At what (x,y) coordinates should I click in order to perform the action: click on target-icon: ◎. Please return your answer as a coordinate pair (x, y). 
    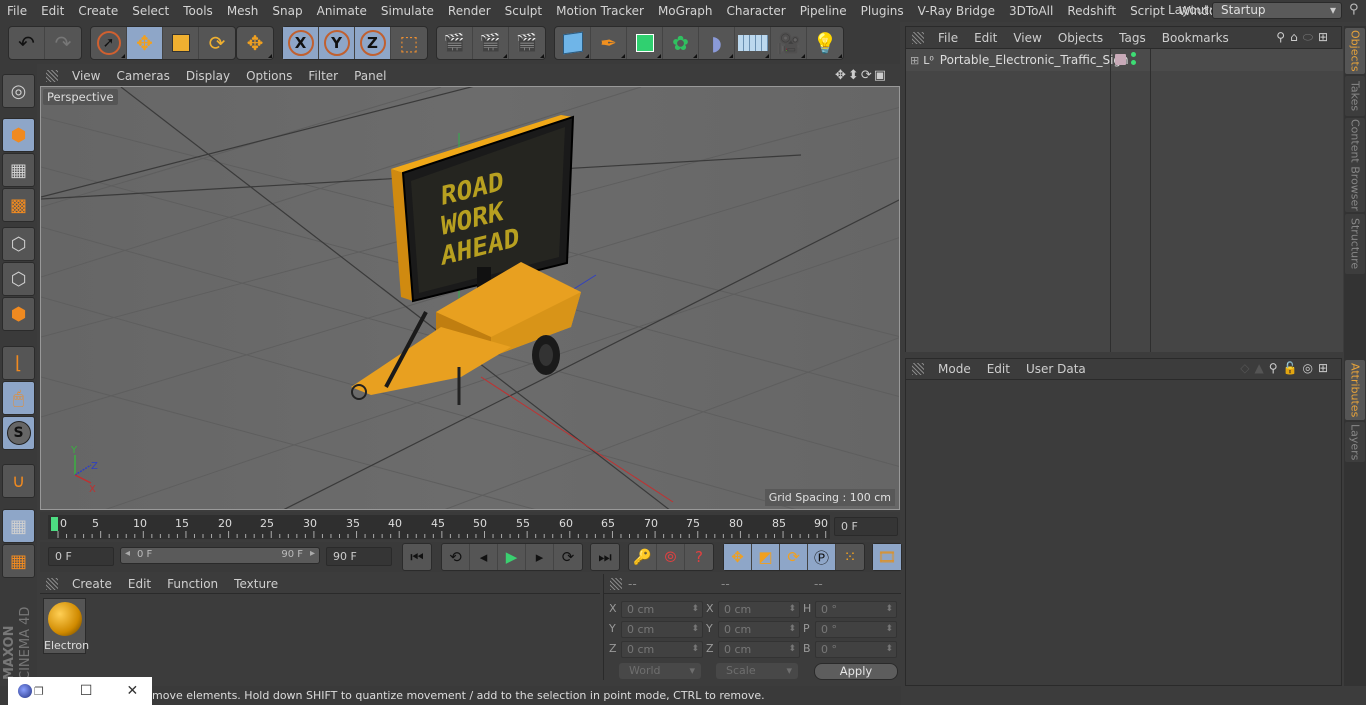
    Looking at the image, I should click on (1309, 368).